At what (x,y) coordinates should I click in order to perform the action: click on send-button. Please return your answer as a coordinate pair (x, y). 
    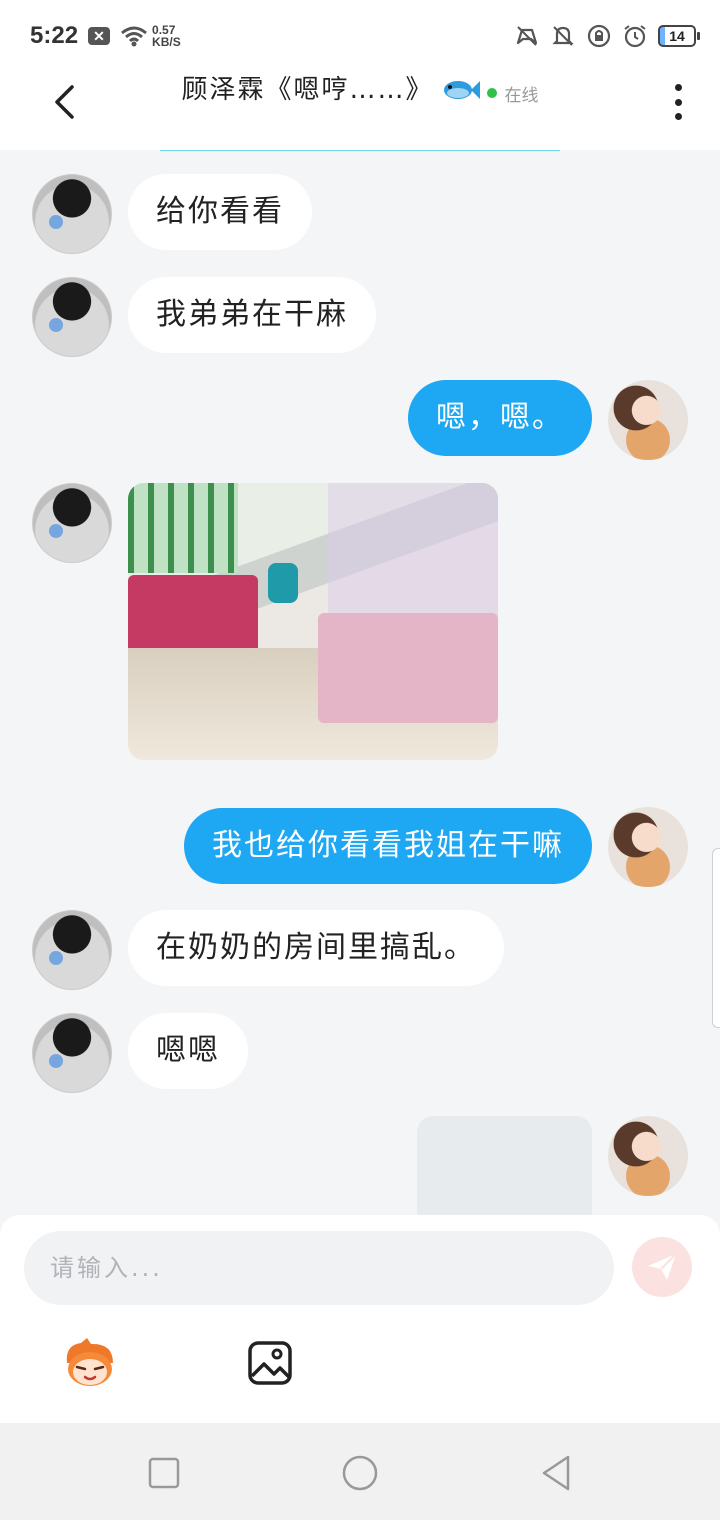
    Looking at the image, I should click on (662, 1267).